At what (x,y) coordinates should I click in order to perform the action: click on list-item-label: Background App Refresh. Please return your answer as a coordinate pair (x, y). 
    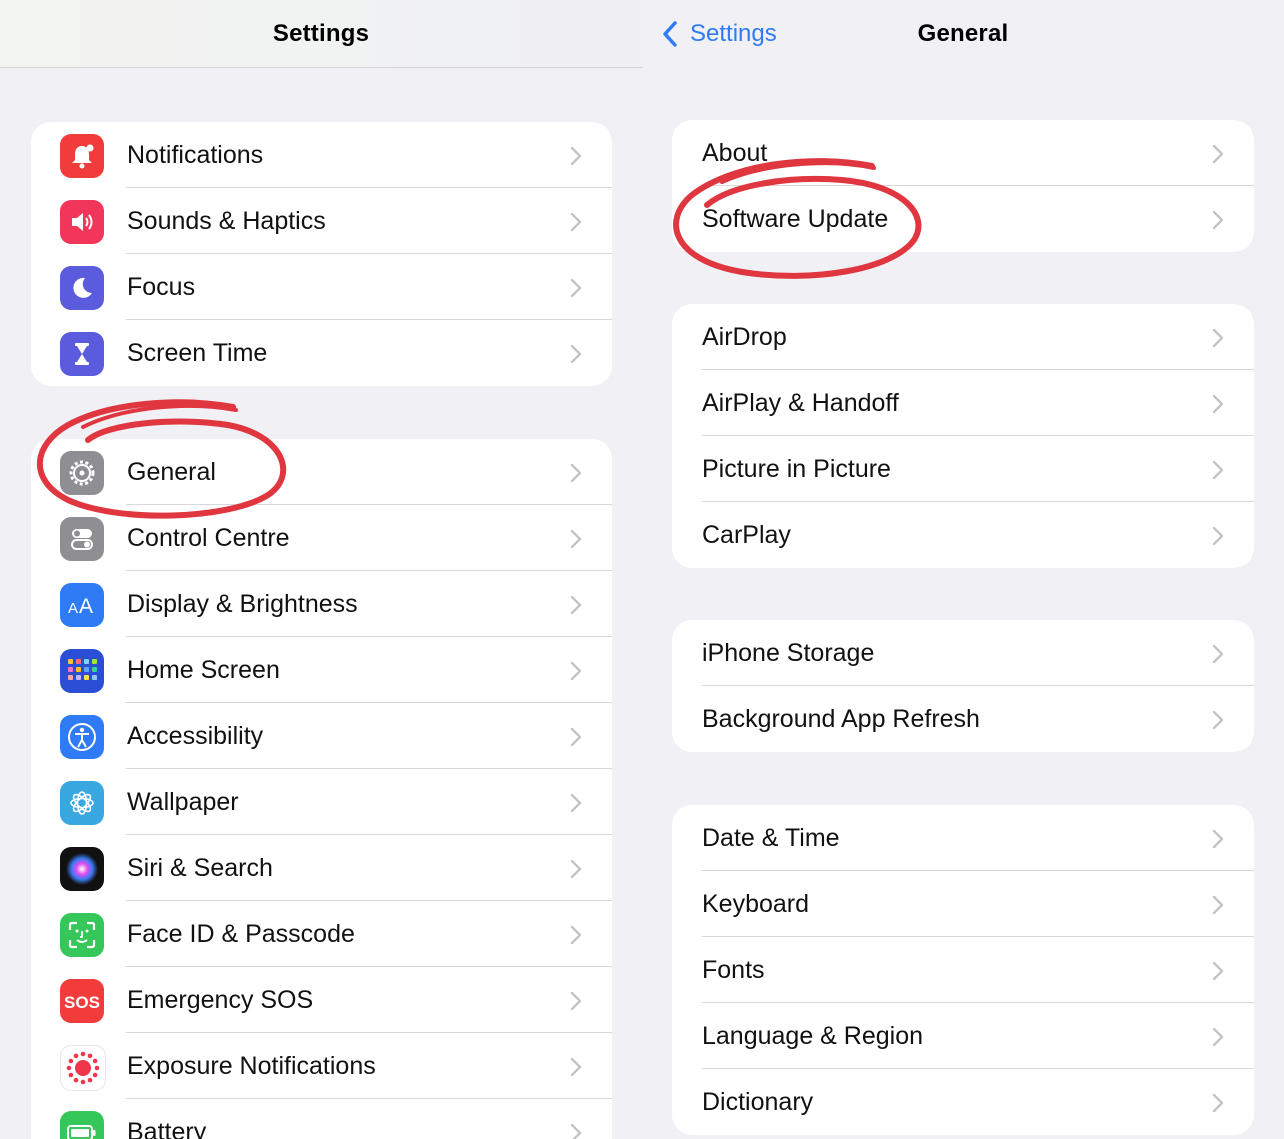
    Looking at the image, I should click on (841, 719).